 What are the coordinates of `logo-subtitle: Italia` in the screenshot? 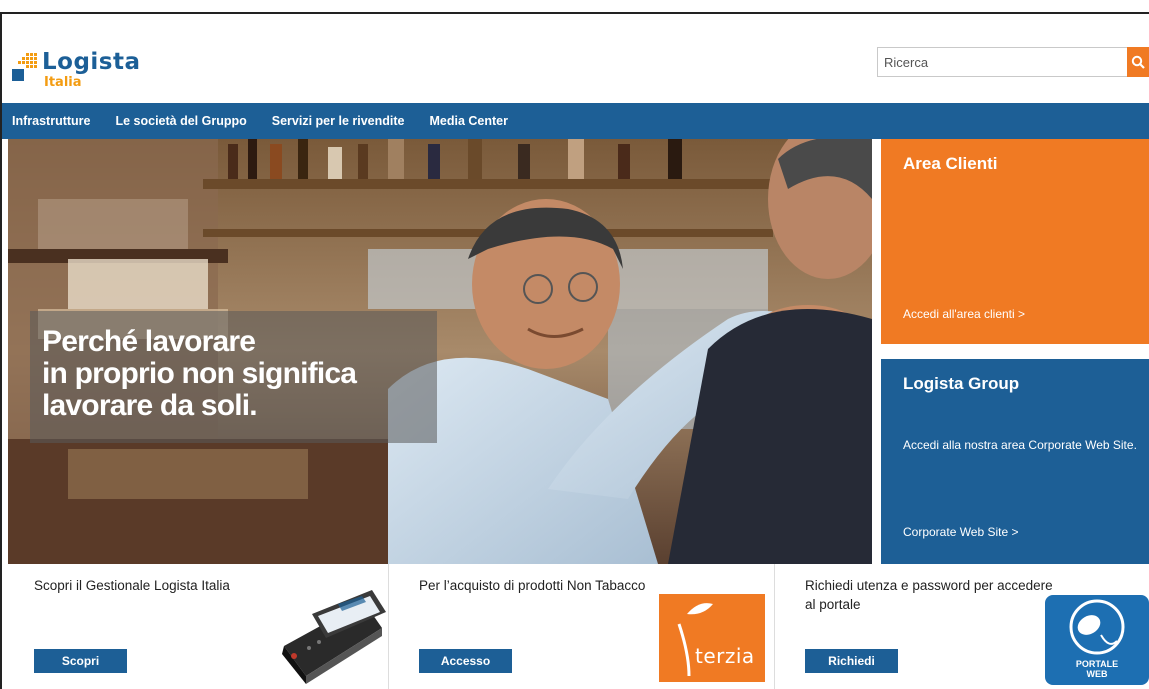 It's located at (63, 82).